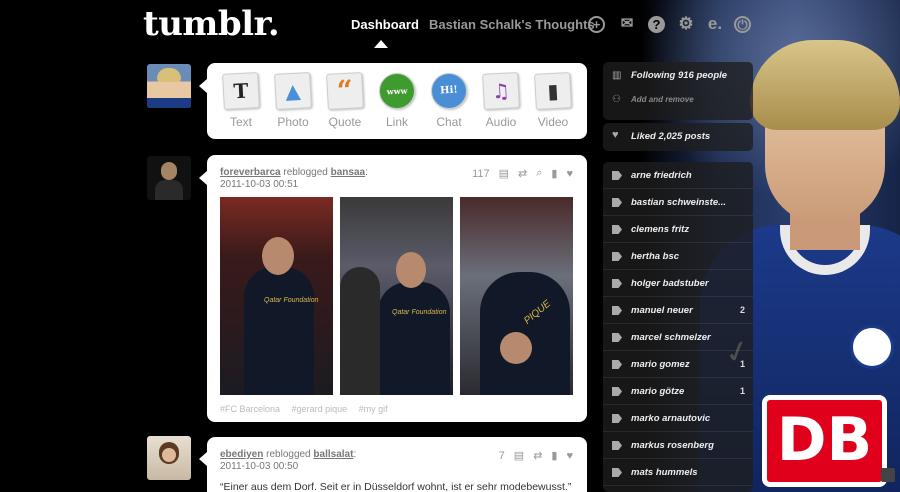 The image size is (900, 492). I want to click on gif-image: PIQUE, so click(516, 296).